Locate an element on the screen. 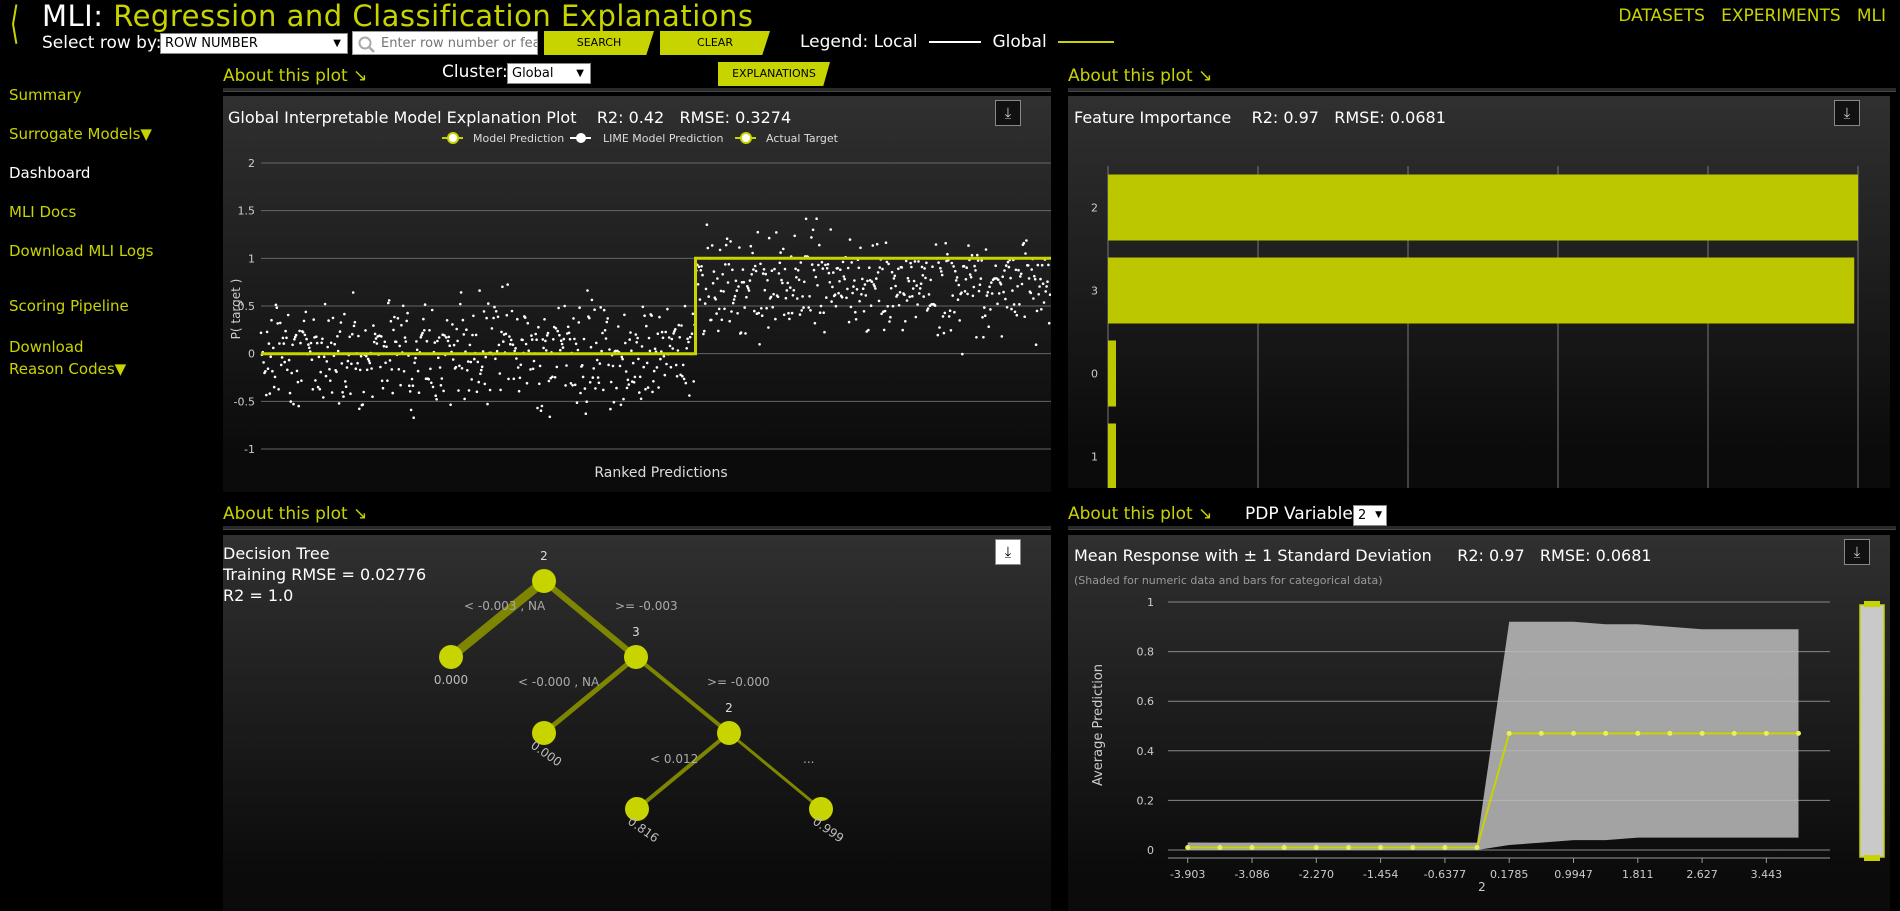 The height and width of the screenshot is (911, 1900). cluster-select: Global ▼ is located at coordinates (549, 73).